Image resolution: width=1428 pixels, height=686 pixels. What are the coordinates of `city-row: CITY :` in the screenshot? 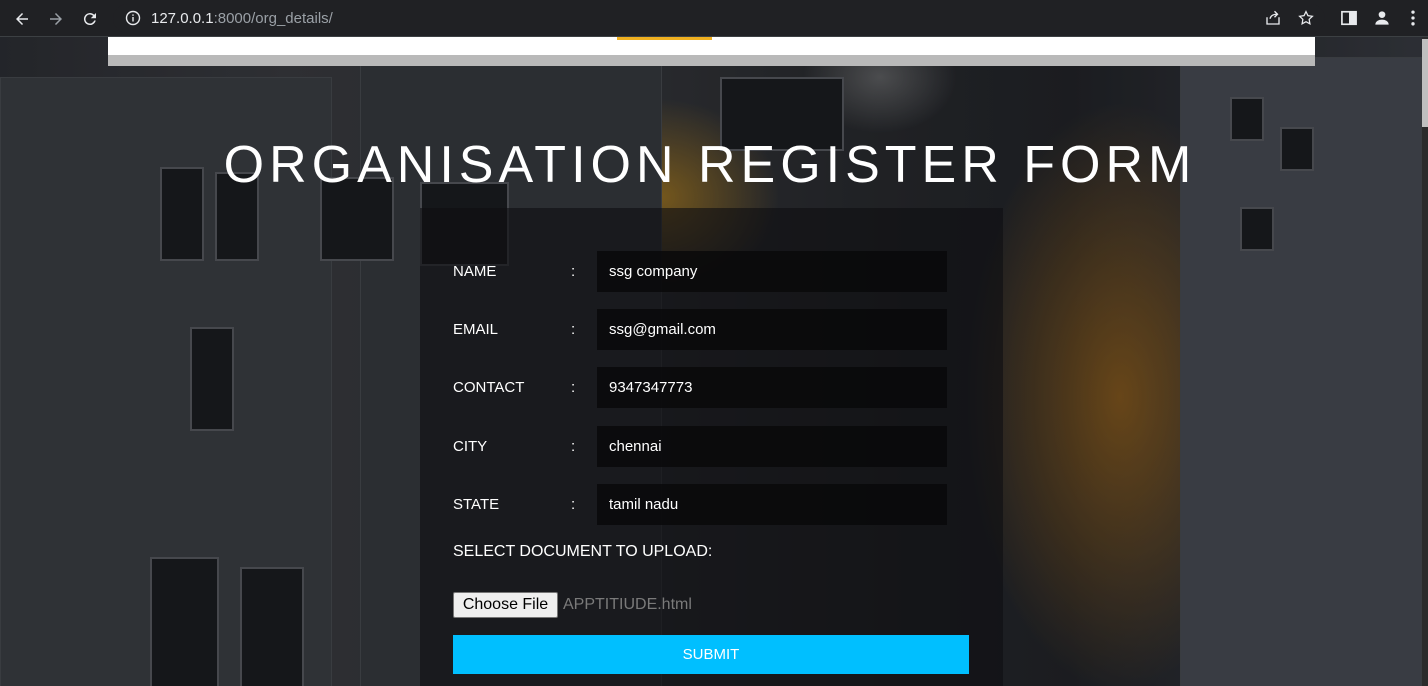 It's located at (700, 447).